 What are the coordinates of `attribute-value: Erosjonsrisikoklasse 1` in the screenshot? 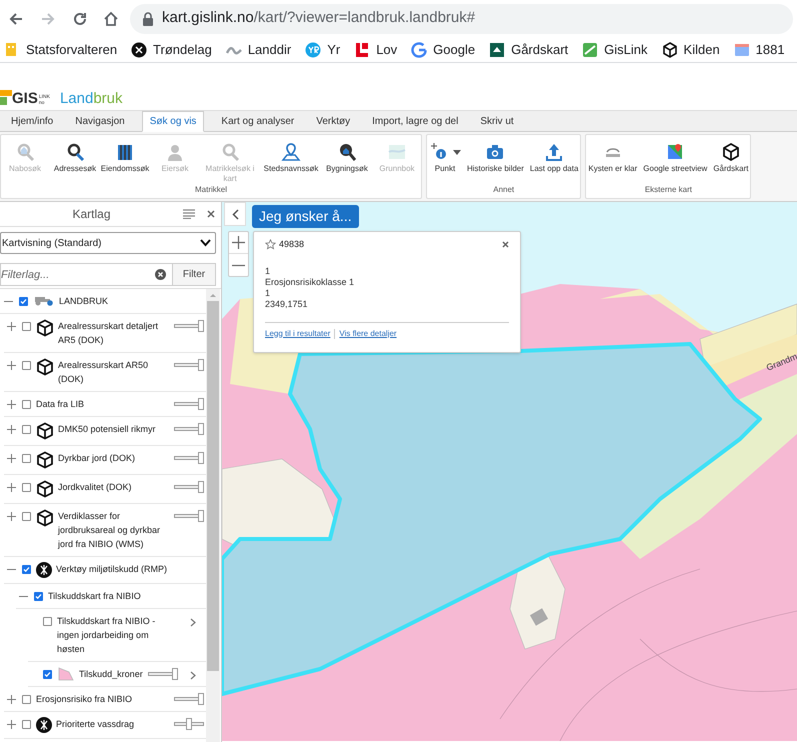 It's located at (310, 282).